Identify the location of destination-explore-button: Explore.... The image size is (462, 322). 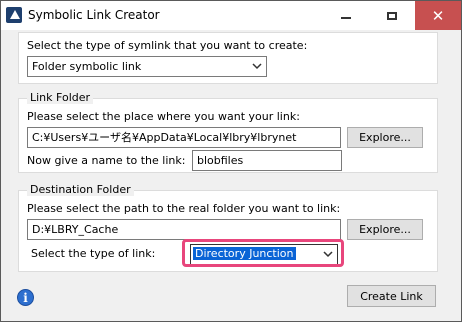
(385, 229).